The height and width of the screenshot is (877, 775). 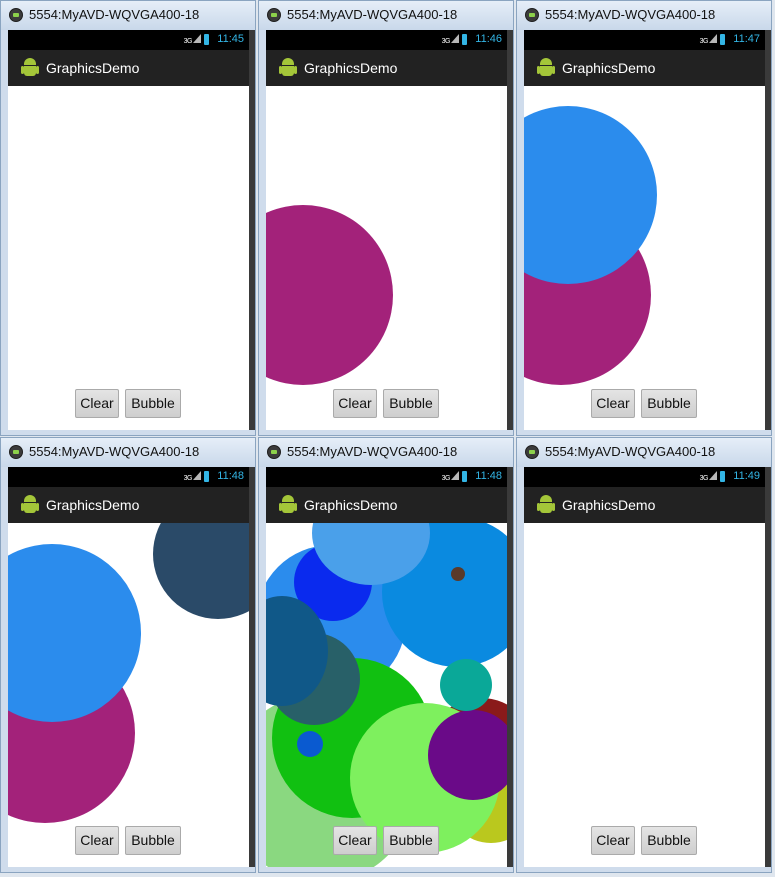 I want to click on status-bar: 3G 11:47, so click(x=644, y=40).